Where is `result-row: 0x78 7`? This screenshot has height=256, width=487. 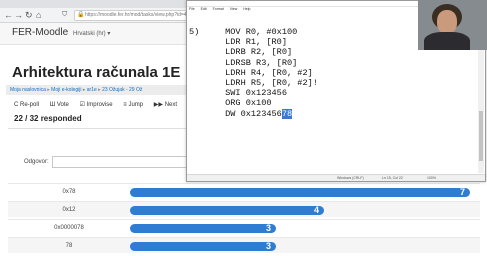 result-row: 0x78 7 is located at coordinates (244, 191).